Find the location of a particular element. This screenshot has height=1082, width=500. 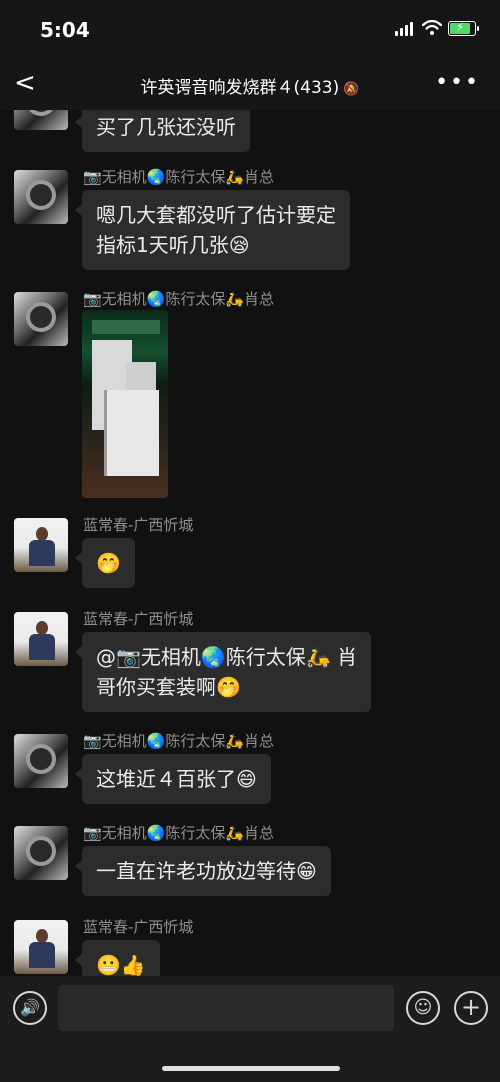

more-button: ••• is located at coordinates (457, 82).